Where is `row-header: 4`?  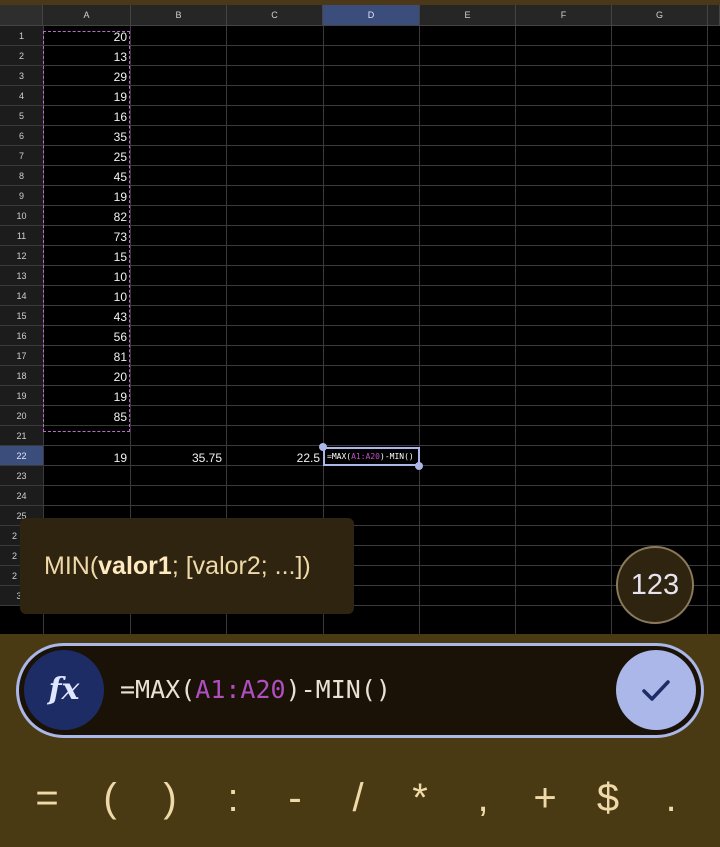 row-header: 4 is located at coordinates (21, 96).